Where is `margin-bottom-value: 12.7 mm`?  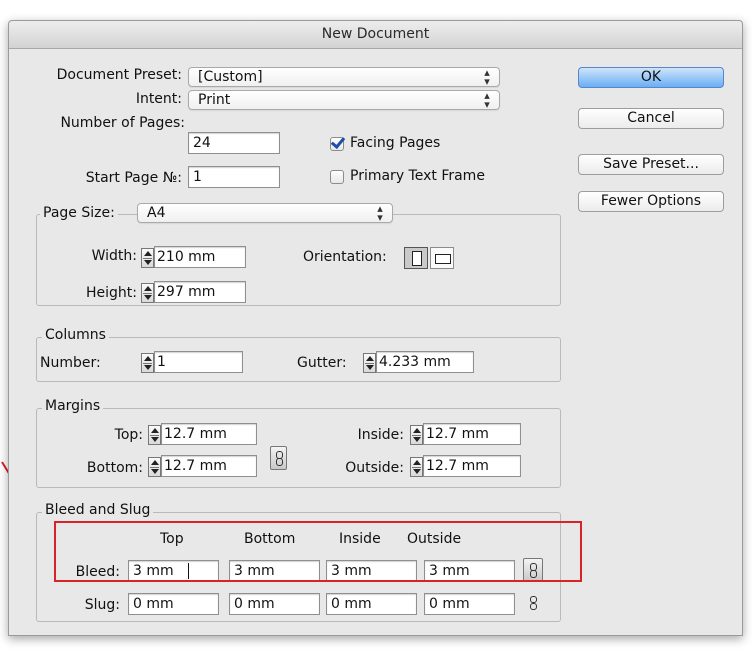 margin-bottom-value: 12.7 mm is located at coordinates (195, 466).